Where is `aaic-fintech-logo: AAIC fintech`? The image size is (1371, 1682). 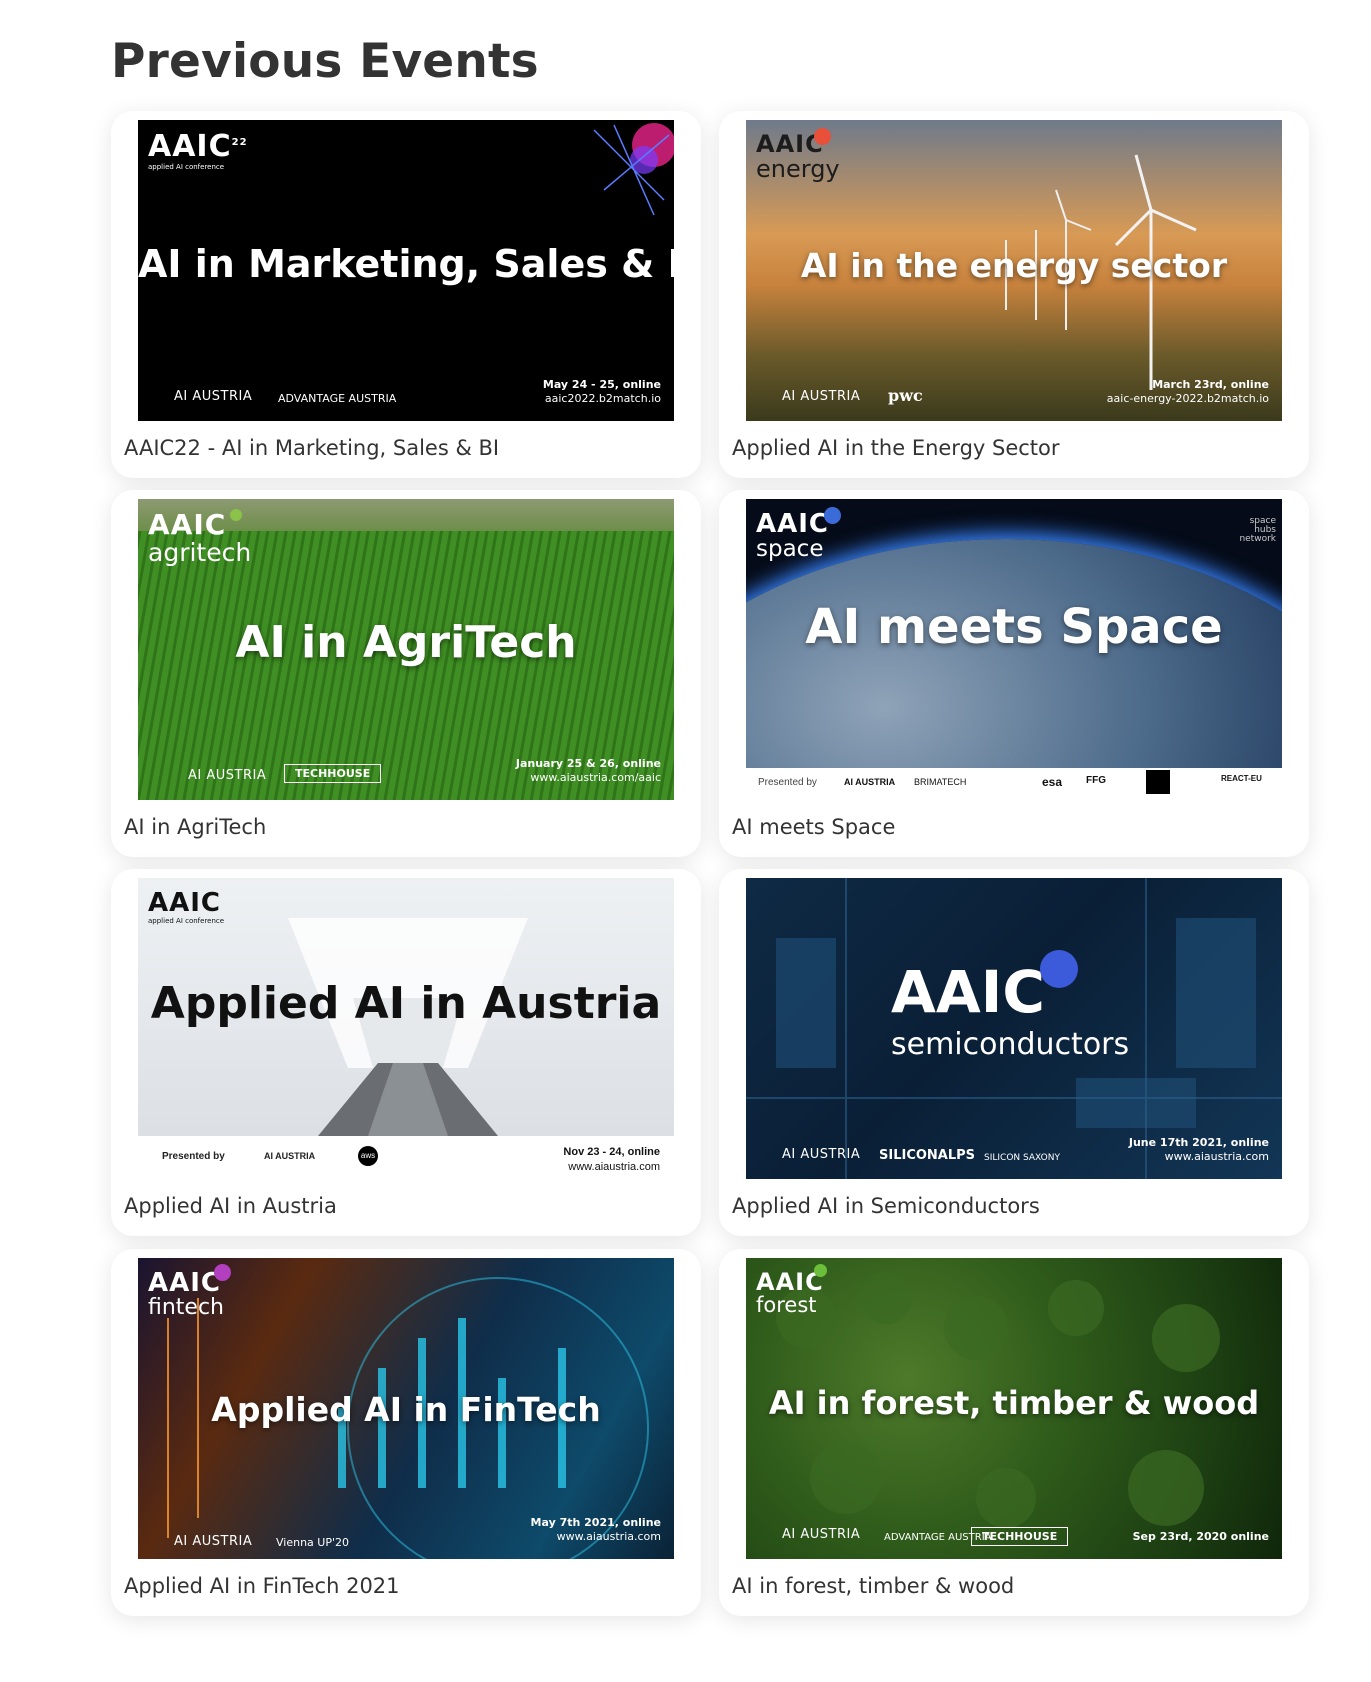 aaic-fintech-logo: AAIC fintech is located at coordinates (186, 1294).